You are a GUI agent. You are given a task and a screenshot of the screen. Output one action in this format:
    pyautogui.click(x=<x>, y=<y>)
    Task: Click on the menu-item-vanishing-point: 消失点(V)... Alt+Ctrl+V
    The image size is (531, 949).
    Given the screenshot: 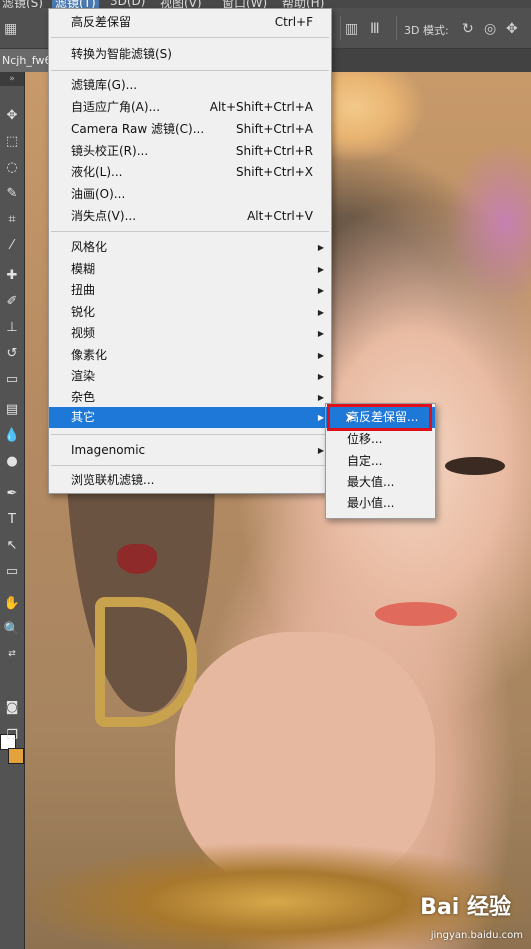 What is the action you would take?
    pyautogui.click(x=190, y=216)
    